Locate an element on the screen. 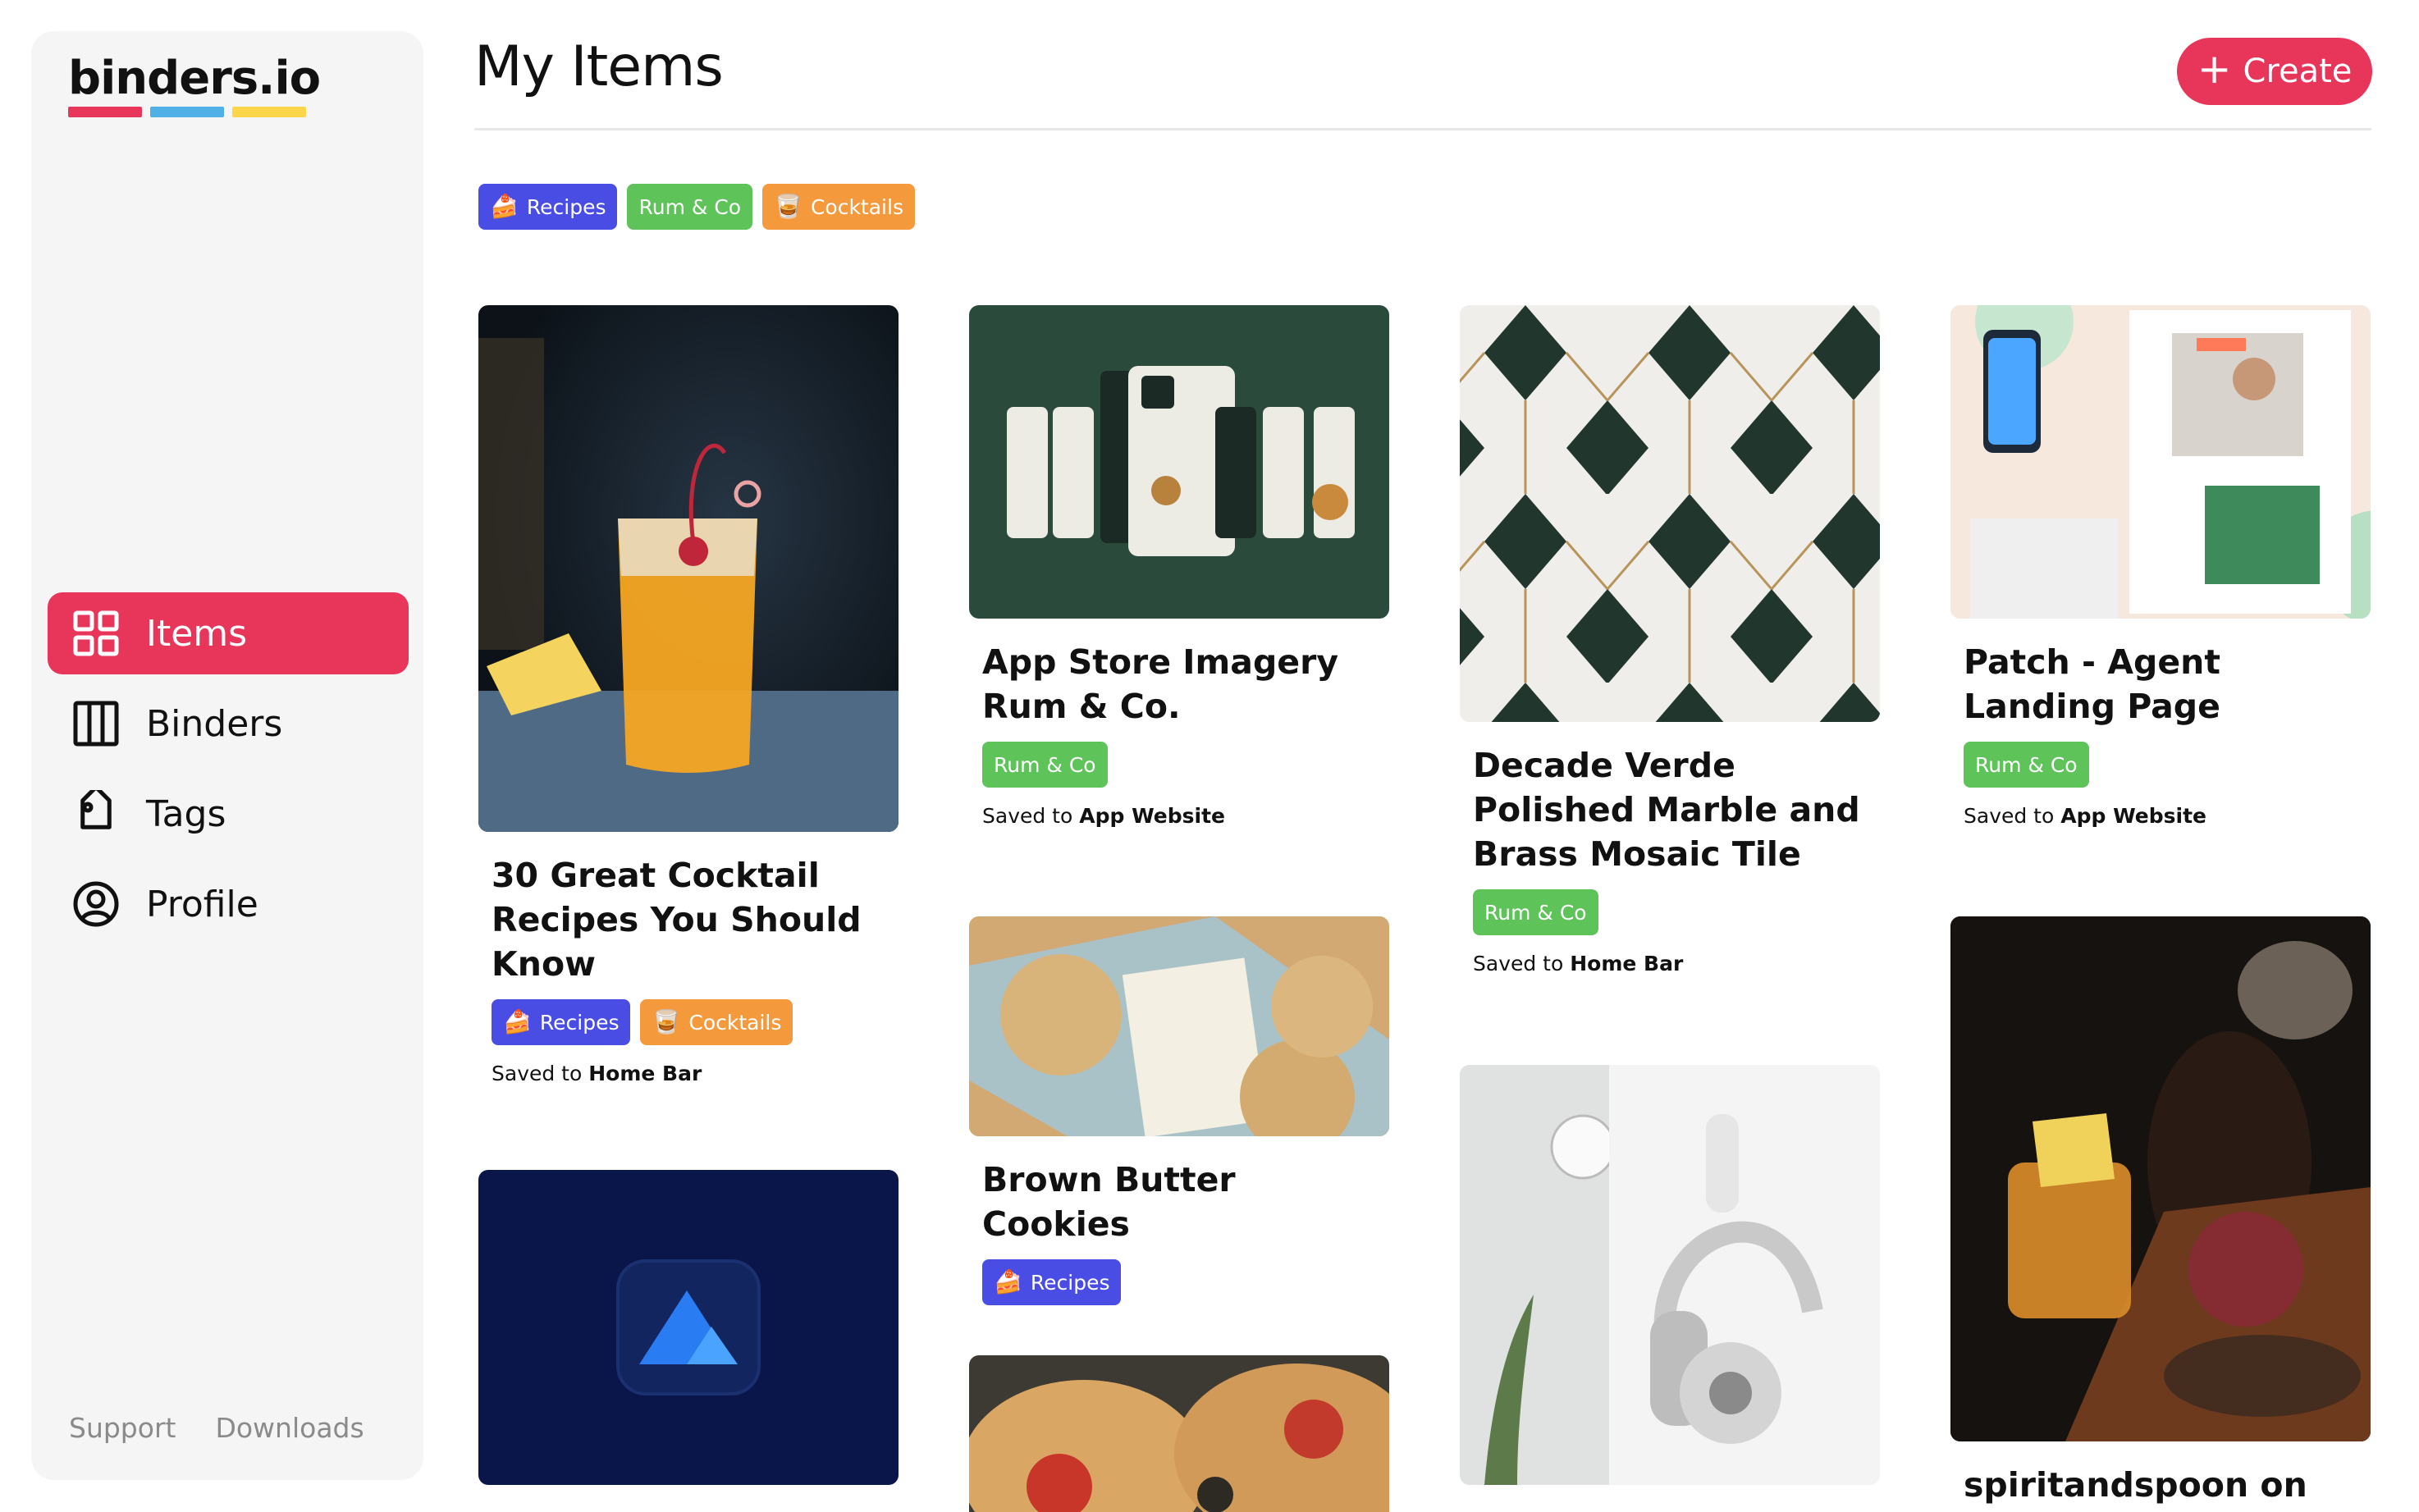 Image resolution: width=2419 pixels, height=1512 pixels. sidebar-footer: Support Downloads is located at coordinates (217, 1428).